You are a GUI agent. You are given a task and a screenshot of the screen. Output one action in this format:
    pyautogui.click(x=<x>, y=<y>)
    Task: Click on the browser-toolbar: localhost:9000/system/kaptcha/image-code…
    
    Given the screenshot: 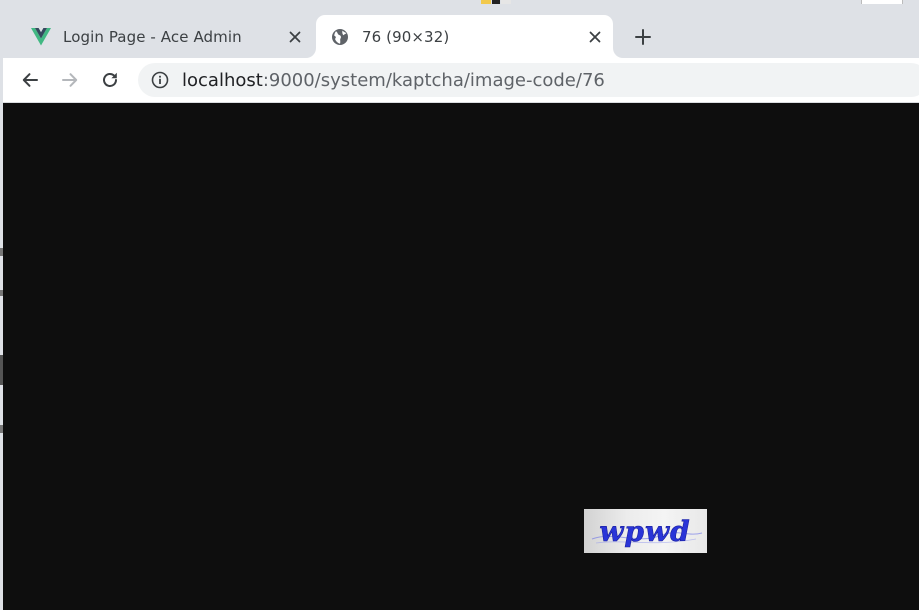 What is the action you would take?
    pyautogui.click(x=461, y=80)
    